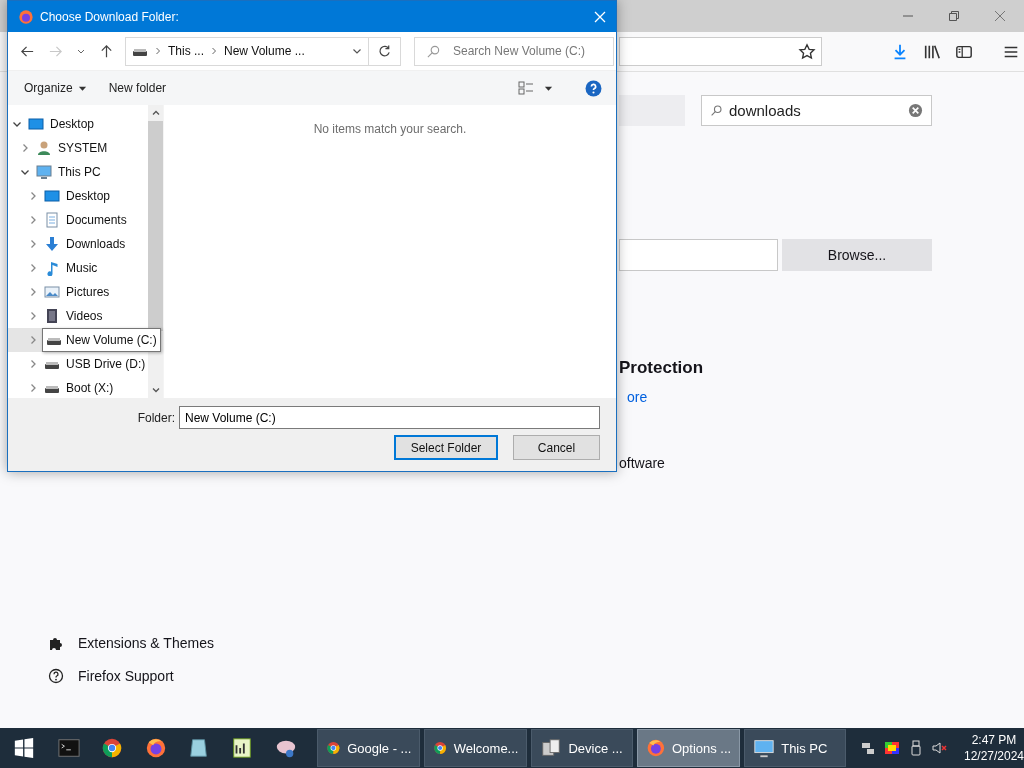  Describe the element at coordinates (79, 172) in the screenshot. I see `tree-item: This PC` at that location.